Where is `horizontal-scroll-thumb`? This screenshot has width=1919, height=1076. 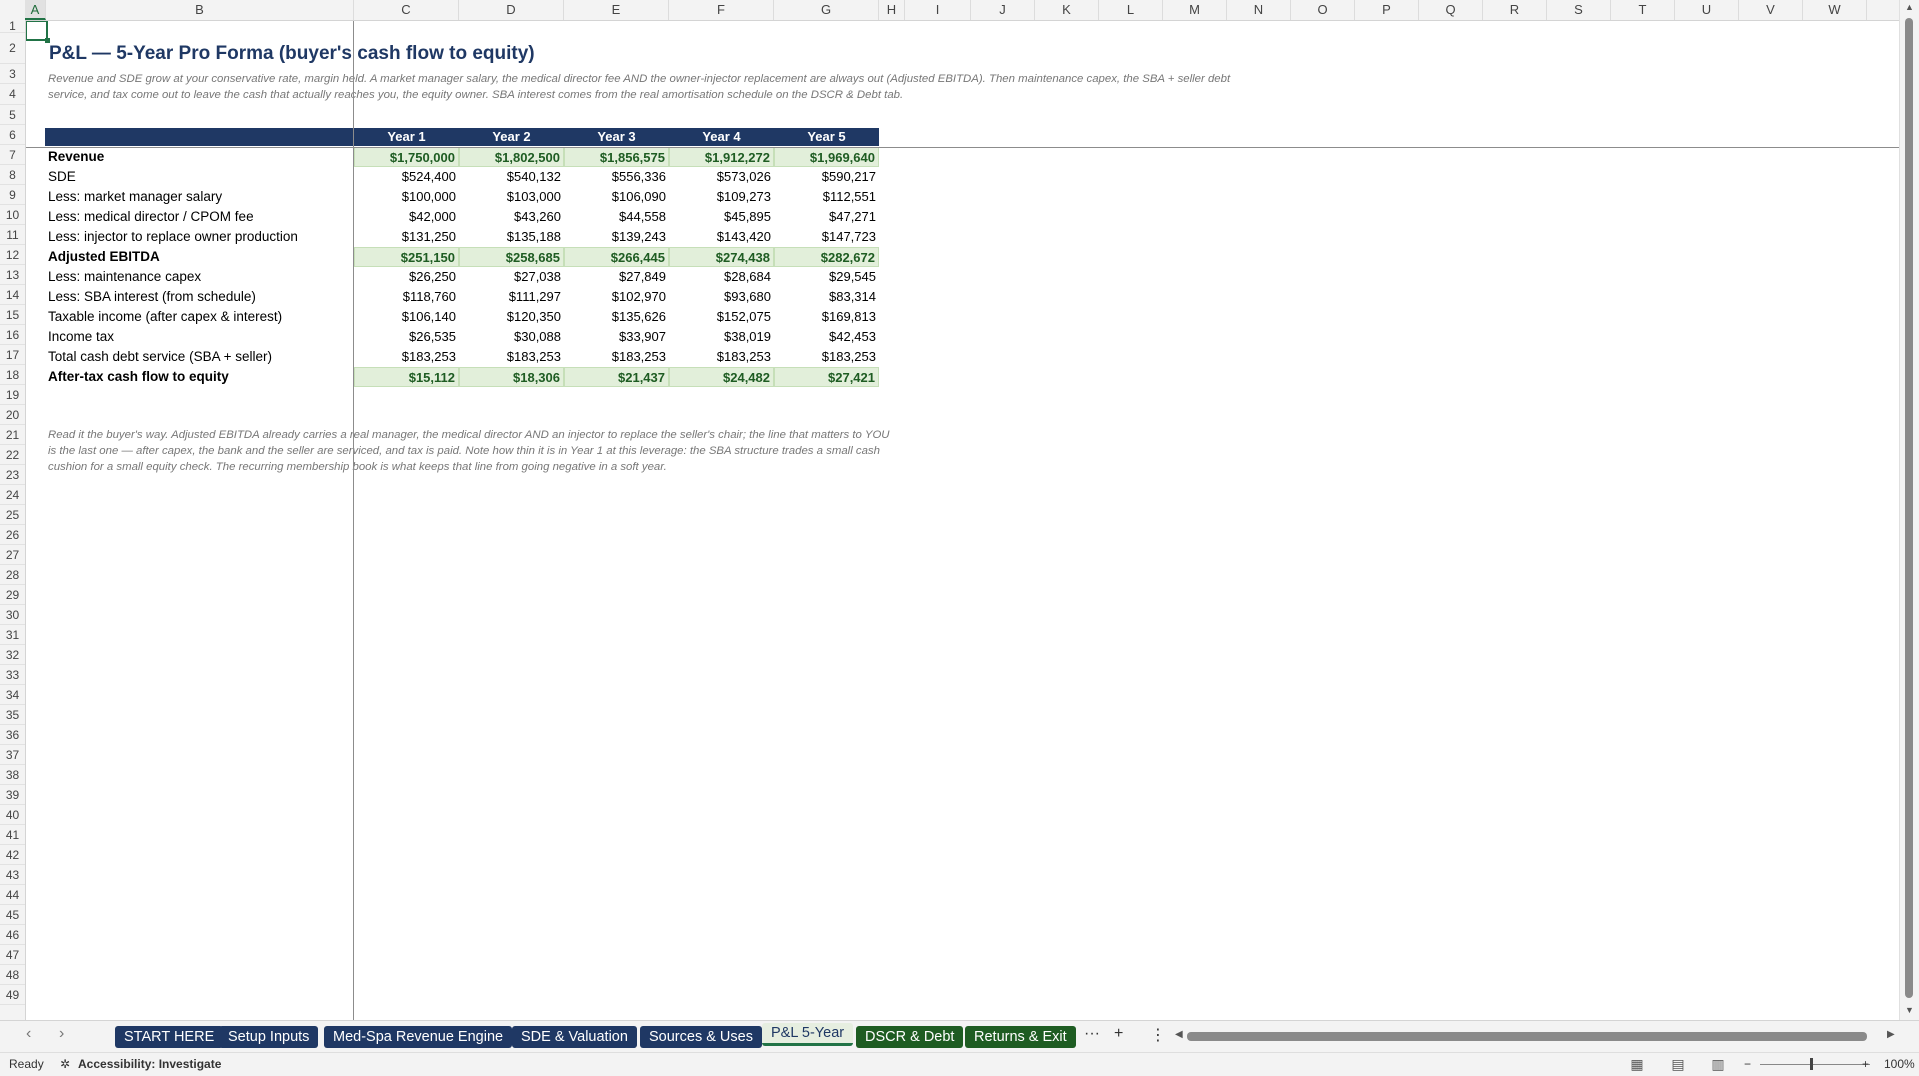
horizontal-scroll-thumb is located at coordinates (1527, 1036).